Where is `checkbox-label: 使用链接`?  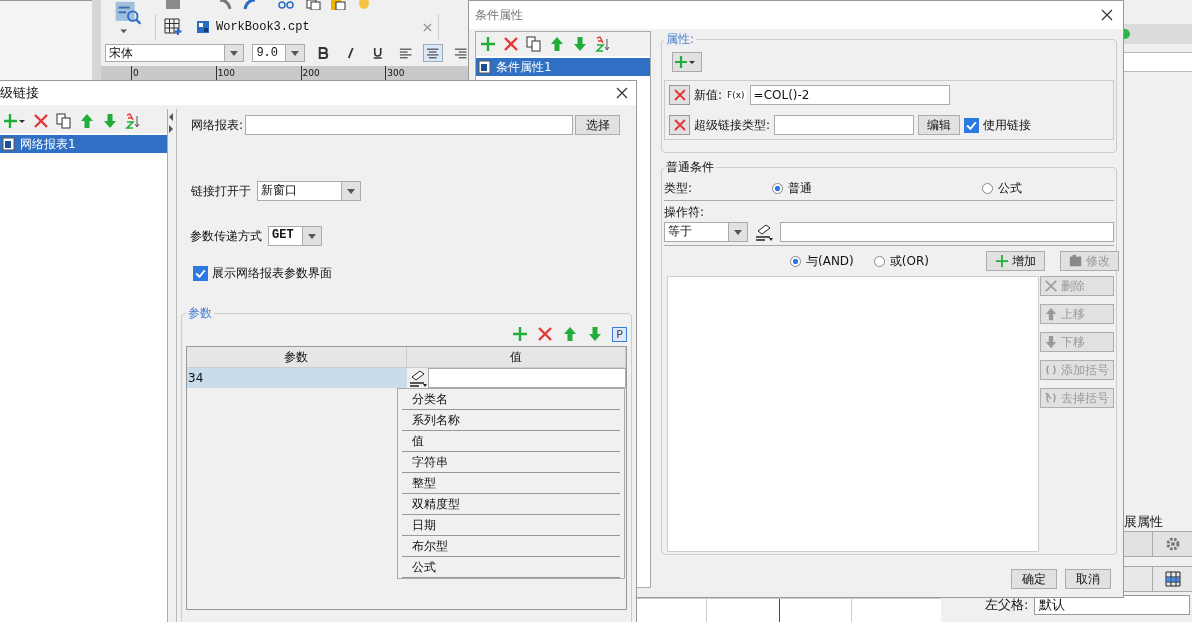
checkbox-label: 使用链接 is located at coordinates (1007, 125).